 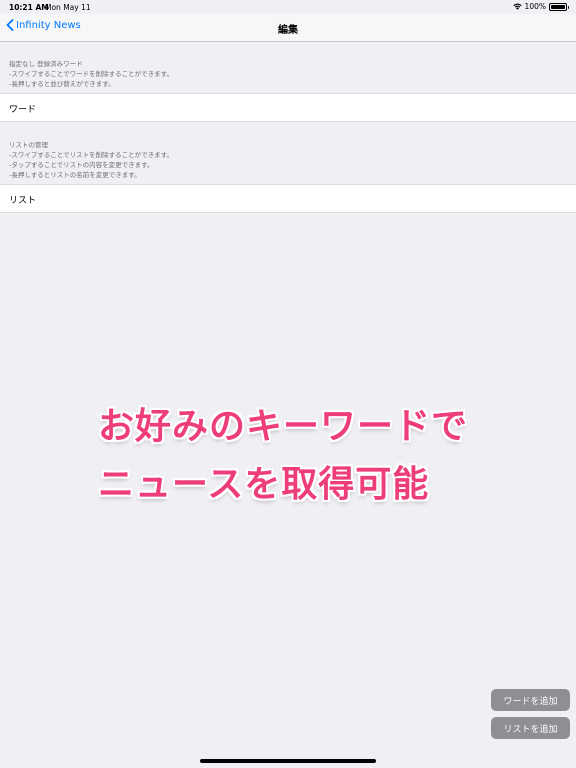 I want to click on lists-header-line: -タップすることでリストの内容を変更できます。, so click(x=81, y=165).